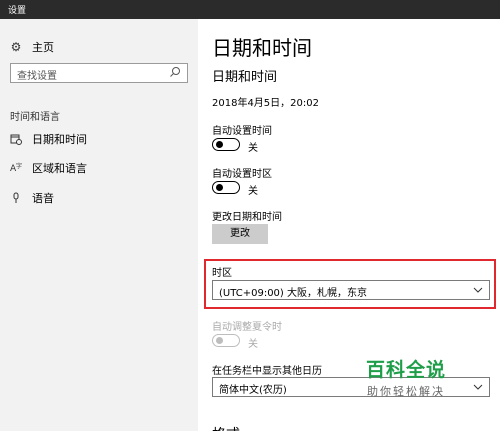 The image size is (500, 431). I want to click on auto-timezone-toggle, so click(226, 187).